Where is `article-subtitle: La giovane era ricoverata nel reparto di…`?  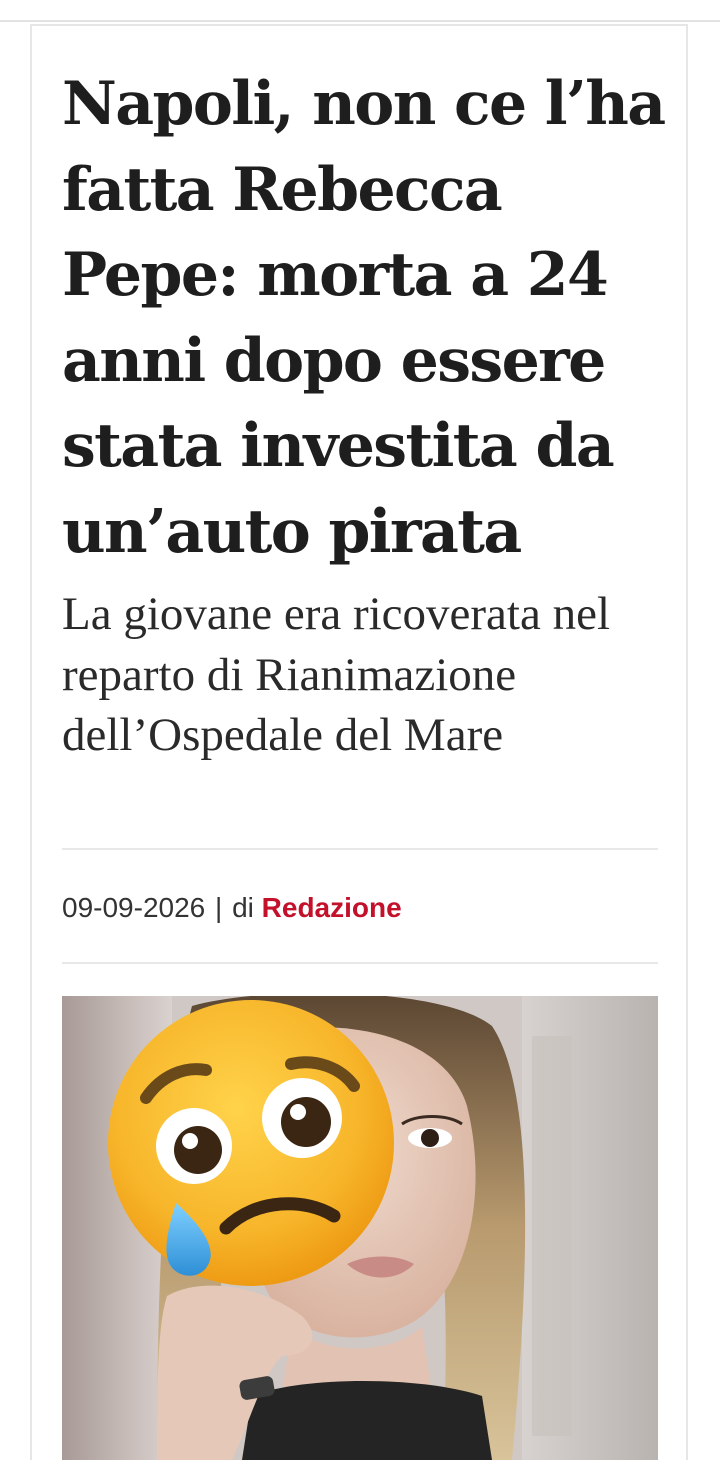 article-subtitle: La giovane era ricoverata nel reparto di… is located at coordinates (336, 674).